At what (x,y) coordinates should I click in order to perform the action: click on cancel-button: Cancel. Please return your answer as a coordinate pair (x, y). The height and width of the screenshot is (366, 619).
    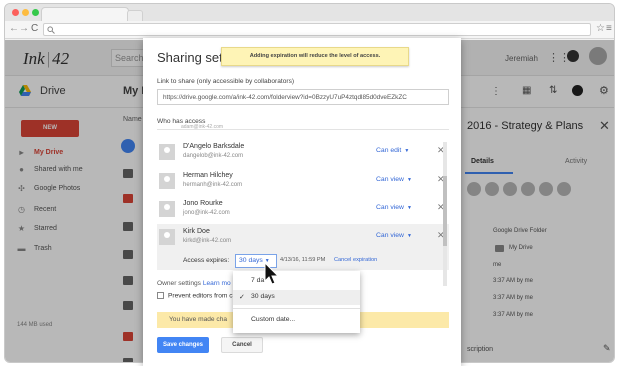
    Looking at the image, I should click on (242, 345).